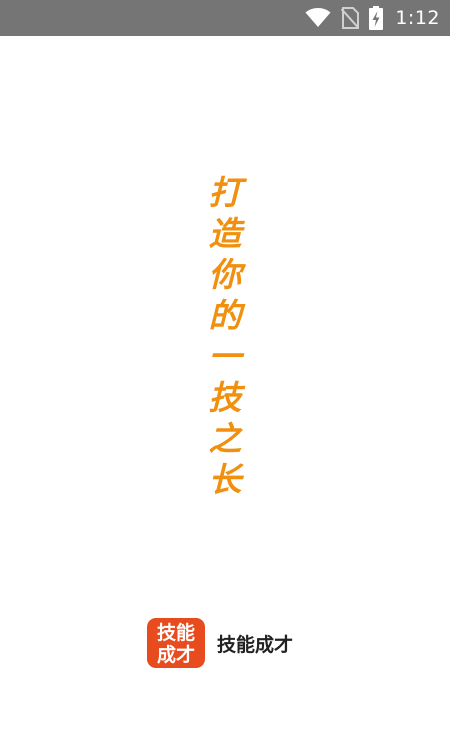  What do you see at coordinates (350, 18) in the screenshot?
I see `no-sim-icon` at bounding box center [350, 18].